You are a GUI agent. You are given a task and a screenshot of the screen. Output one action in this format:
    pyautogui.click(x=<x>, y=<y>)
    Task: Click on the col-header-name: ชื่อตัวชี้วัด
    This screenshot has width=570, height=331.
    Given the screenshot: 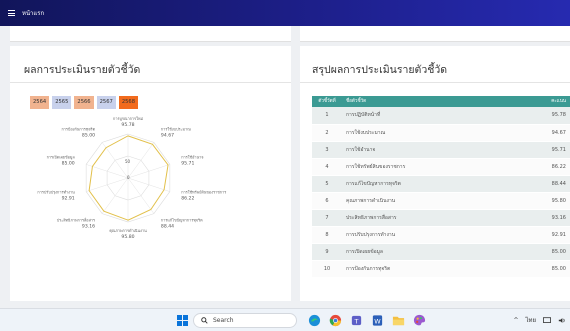 What is the action you would take?
    pyautogui.click(x=437, y=101)
    